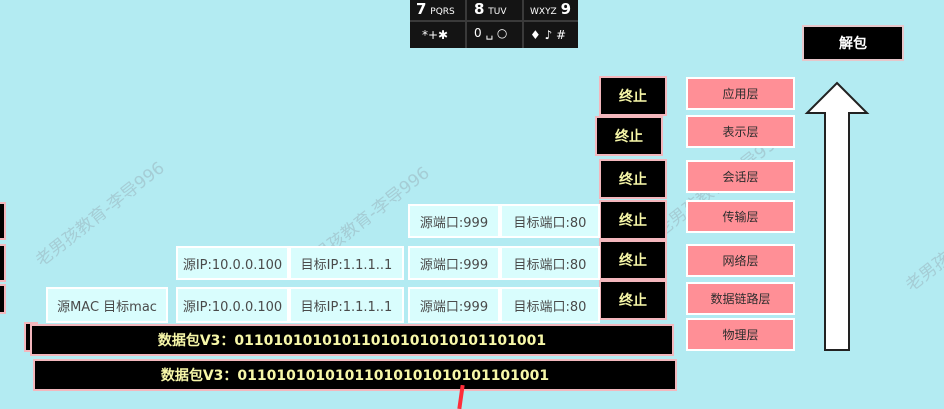  Describe the element at coordinates (633, 179) in the screenshot. I see `stop-label-session: 终止` at that location.